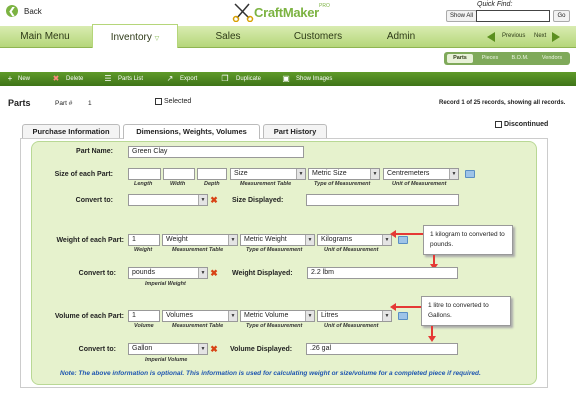 The image size is (576, 402). What do you see at coordinates (462, 16) in the screenshot?
I see `show-all-button: Show All` at bounding box center [462, 16].